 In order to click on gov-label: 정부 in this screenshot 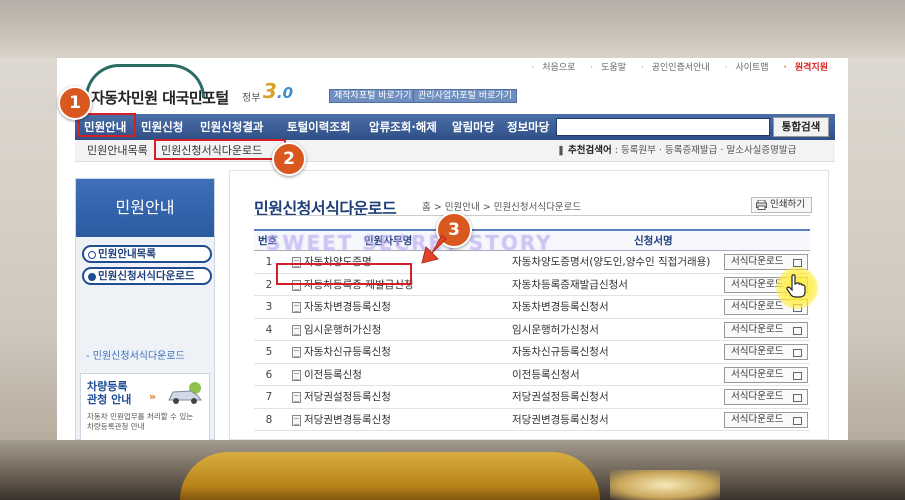, I will do `click(251, 98)`.